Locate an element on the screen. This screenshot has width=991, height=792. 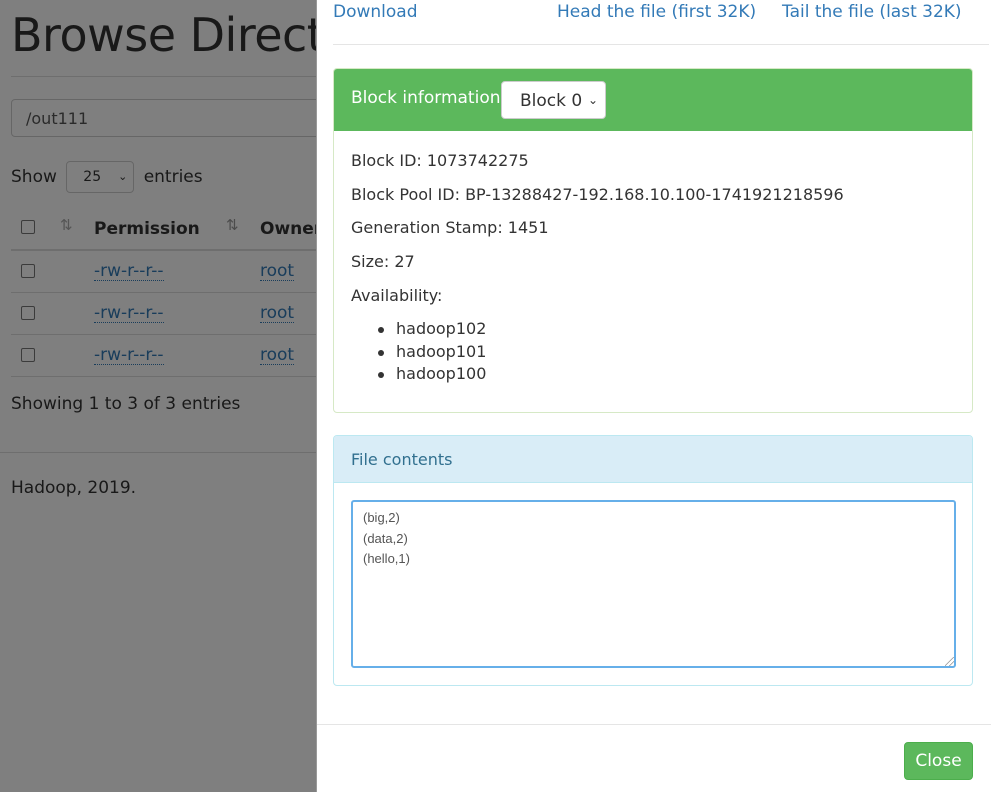
head-file-link: Head the file (first 32K) is located at coordinates (656, 12).